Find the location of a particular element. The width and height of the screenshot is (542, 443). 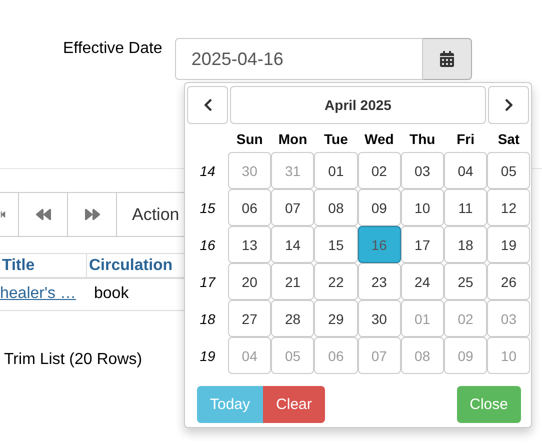

day-button: 29 is located at coordinates (336, 318).